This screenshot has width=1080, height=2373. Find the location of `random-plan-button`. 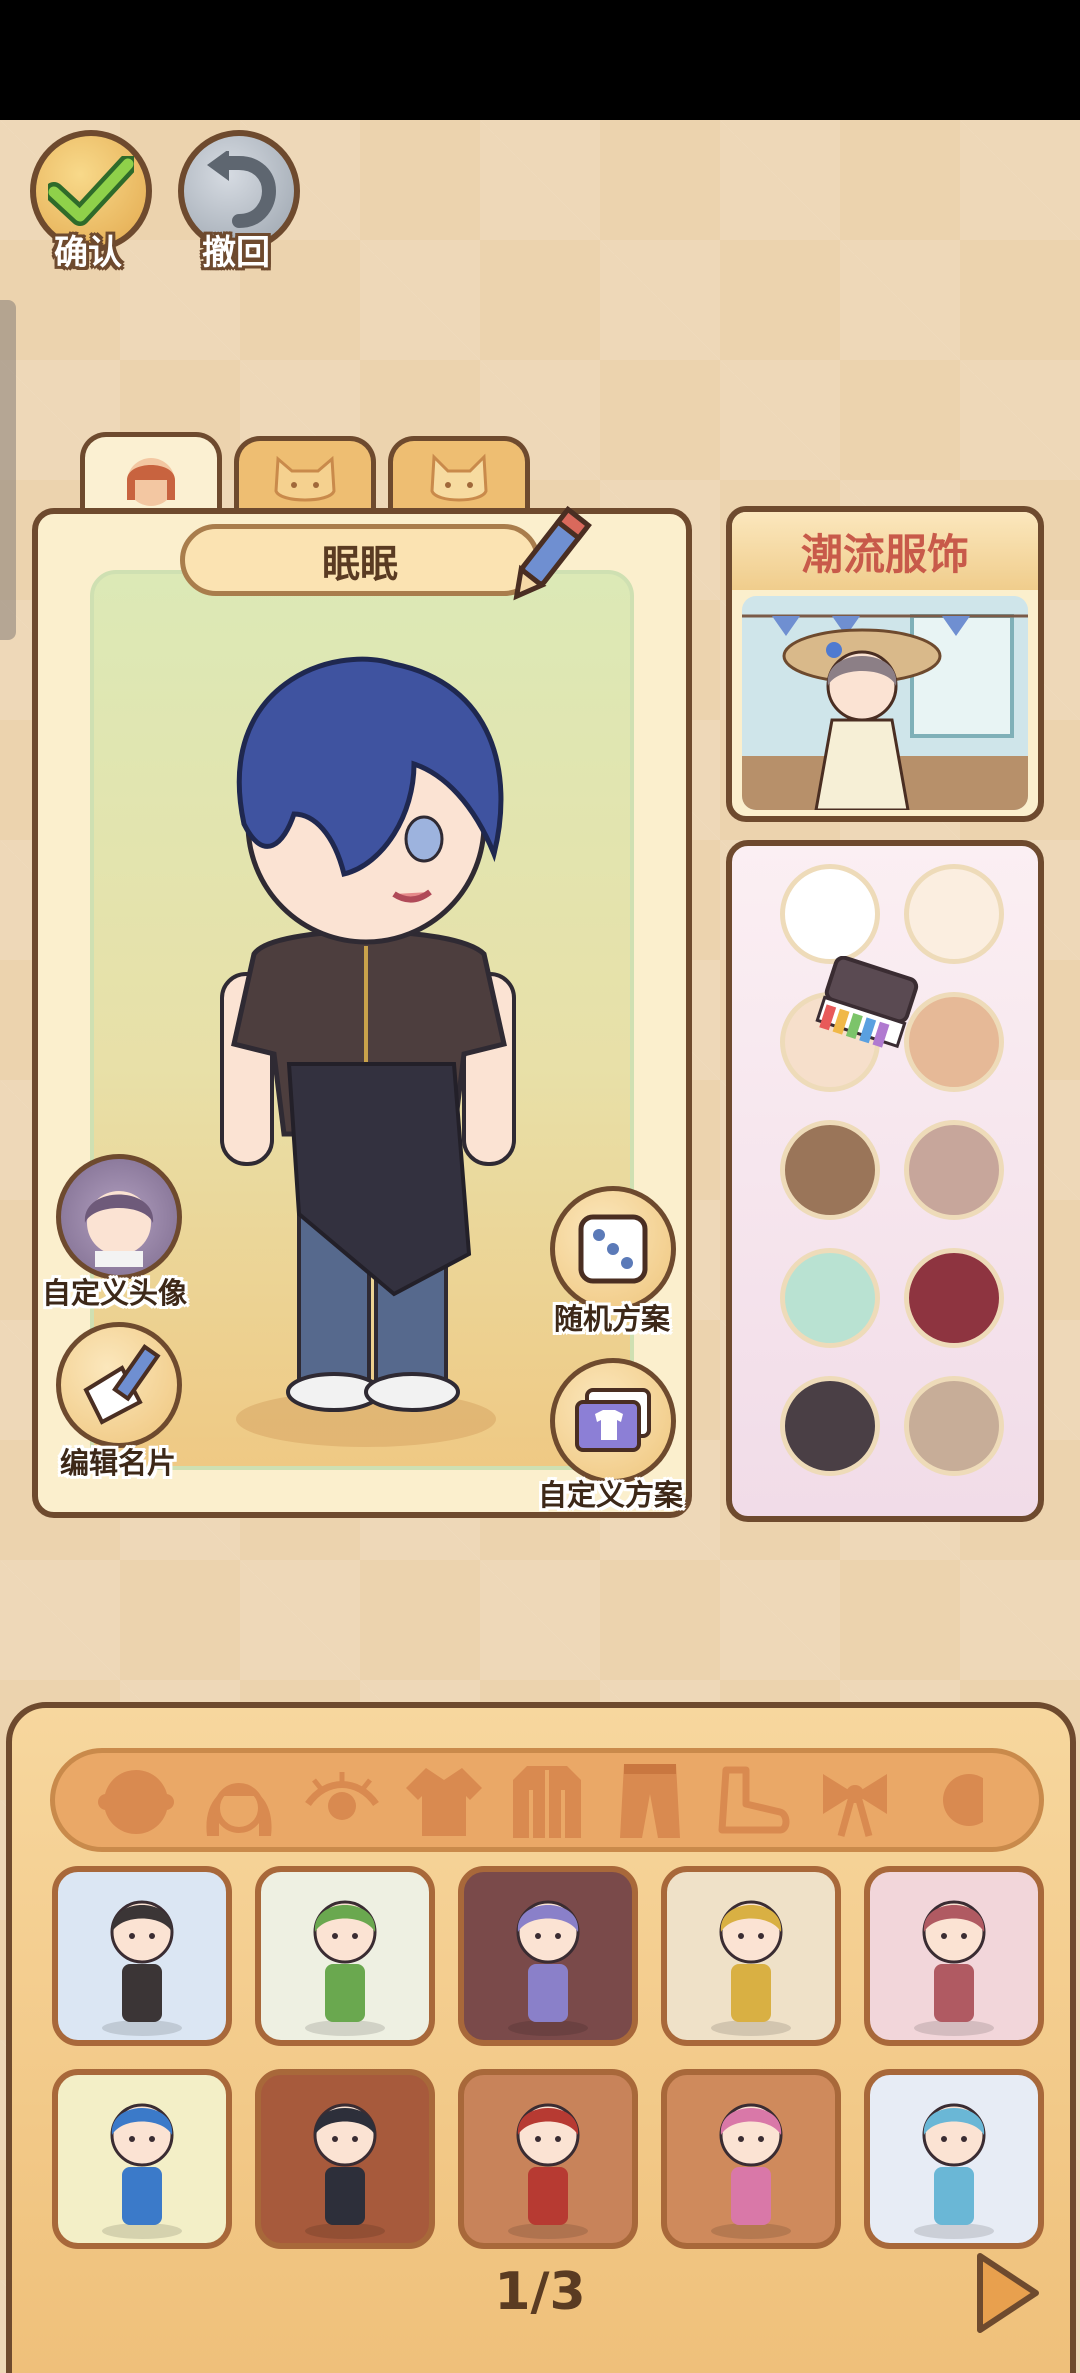

random-plan-button is located at coordinates (613, 1249).